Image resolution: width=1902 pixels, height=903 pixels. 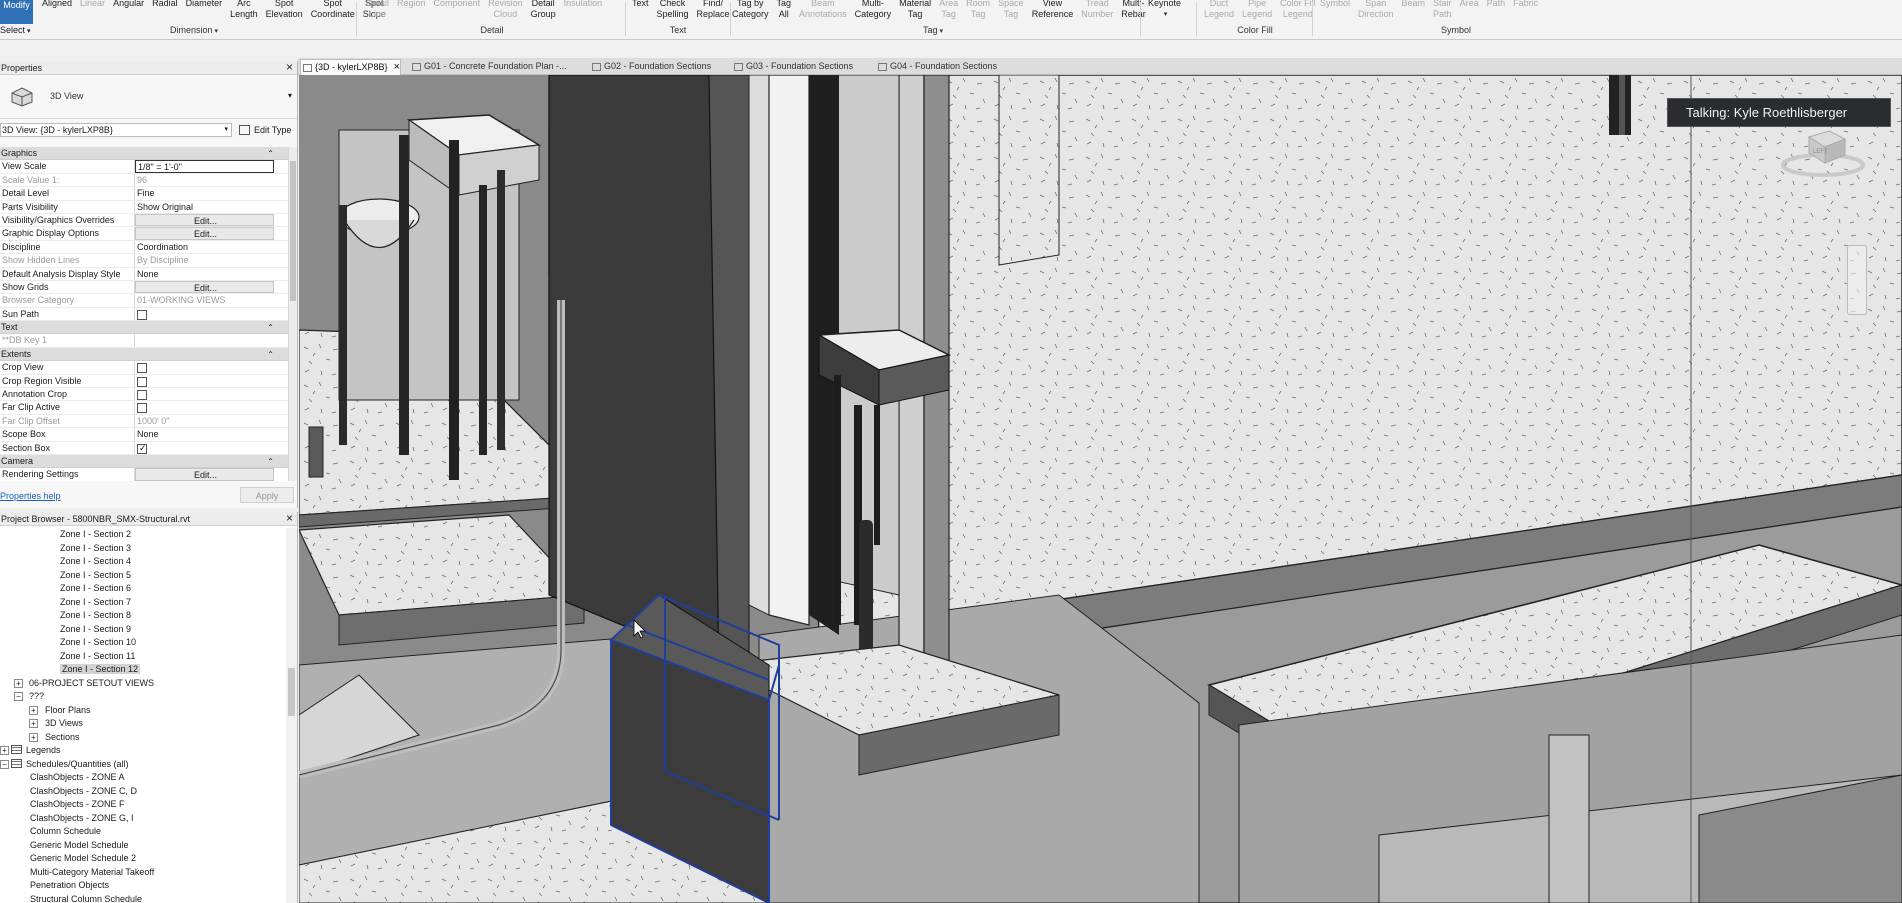 What do you see at coordinates (143, 832) in the screenshot?
I see `browser-item: Column Schedule` at bounding box center [143, 832].